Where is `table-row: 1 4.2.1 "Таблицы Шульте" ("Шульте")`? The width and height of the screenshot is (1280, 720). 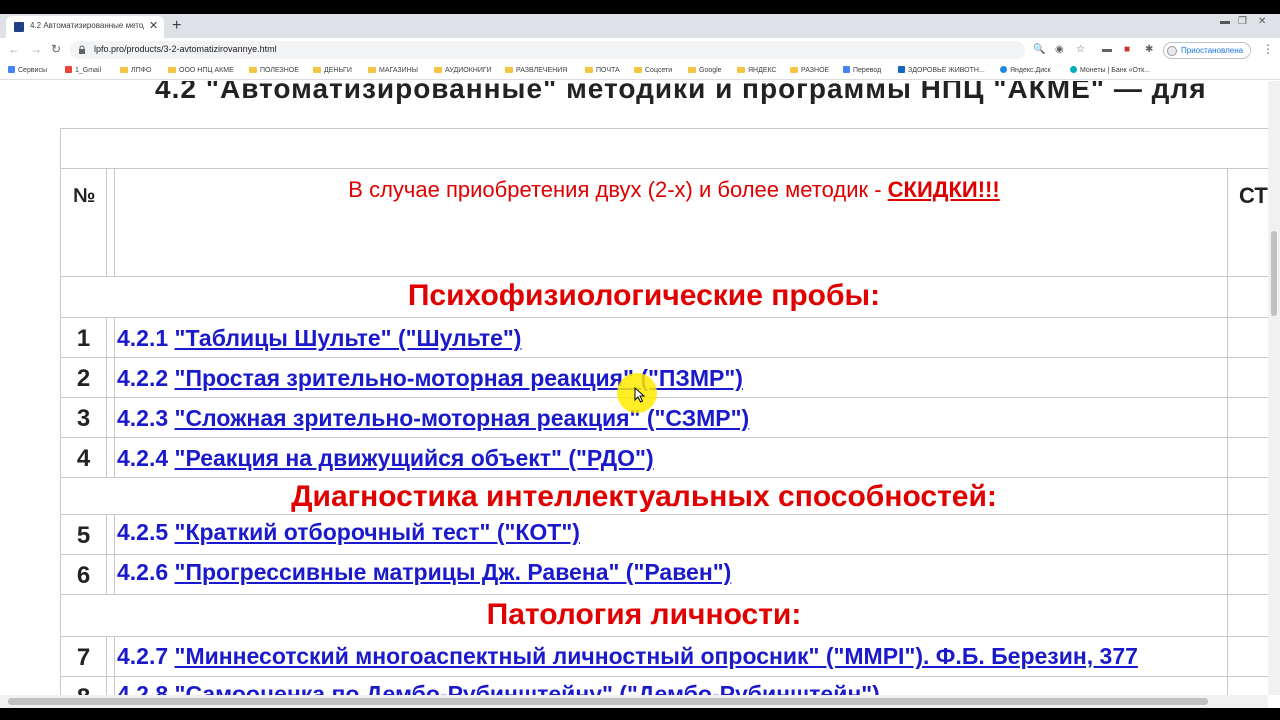 table-row: 1 4.2.1 "Таблицы Шульте" ("Шульте") is located at coordinates (664, 338).